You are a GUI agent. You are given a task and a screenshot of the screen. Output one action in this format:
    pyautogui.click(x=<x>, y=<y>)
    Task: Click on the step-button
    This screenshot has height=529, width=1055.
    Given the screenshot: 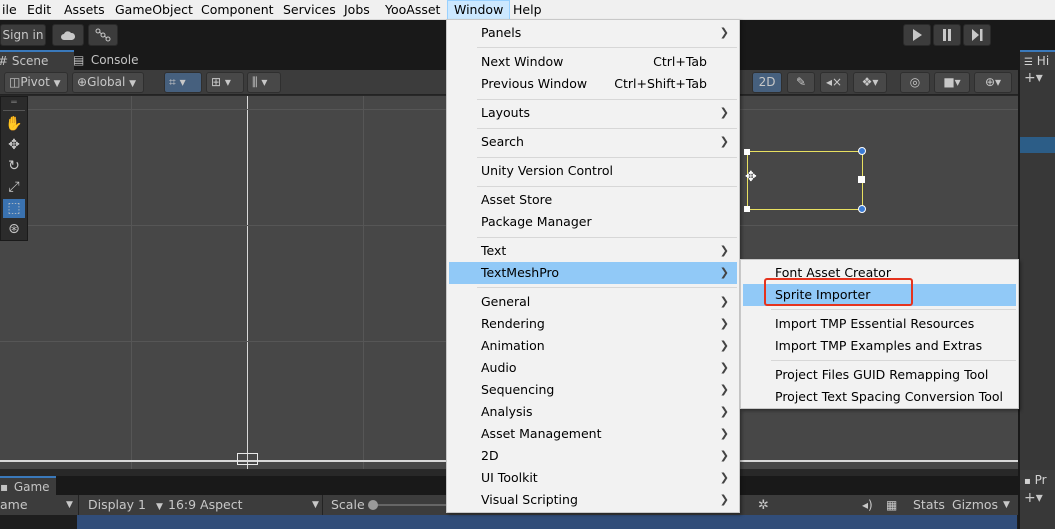 What is the action you would take?
    pyautogui.click(x=977, y=35)
    